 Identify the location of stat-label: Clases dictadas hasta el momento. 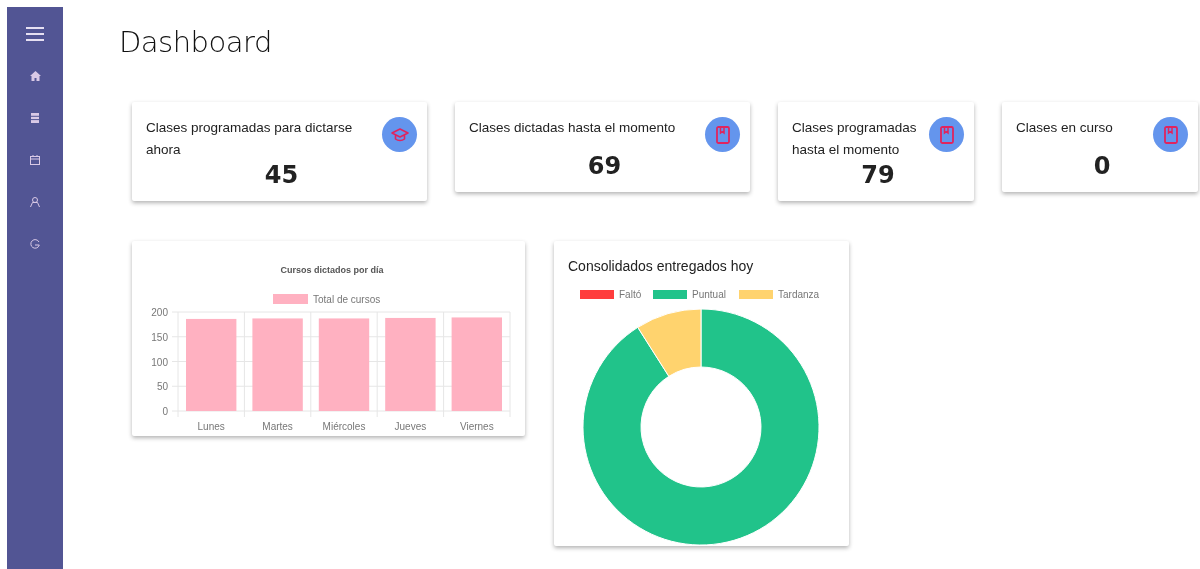
(572, 128).